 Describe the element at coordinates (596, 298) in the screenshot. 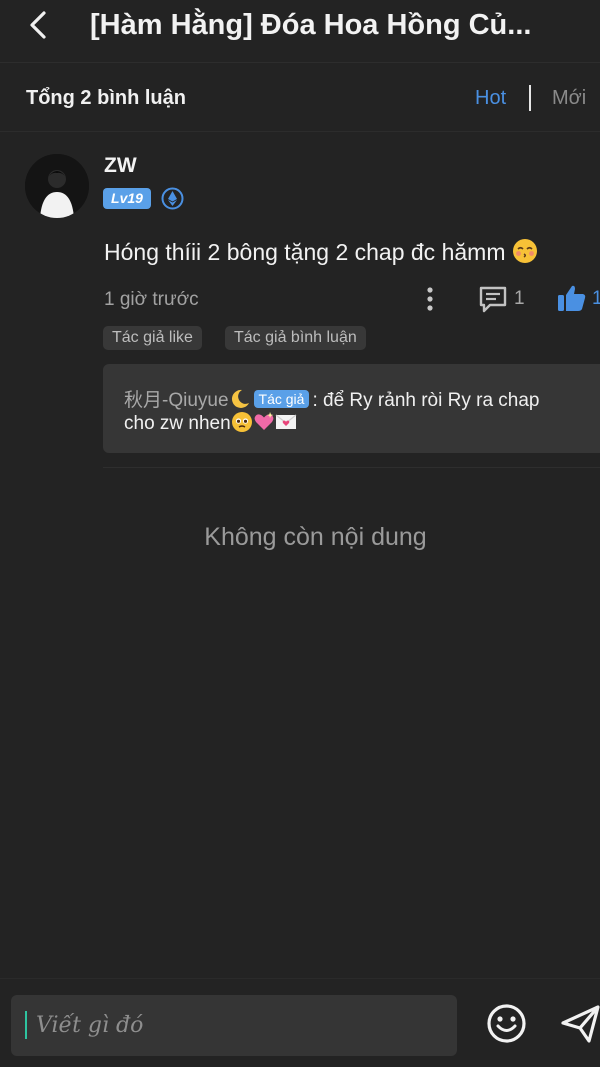

I see `like-count: 1` at that location.